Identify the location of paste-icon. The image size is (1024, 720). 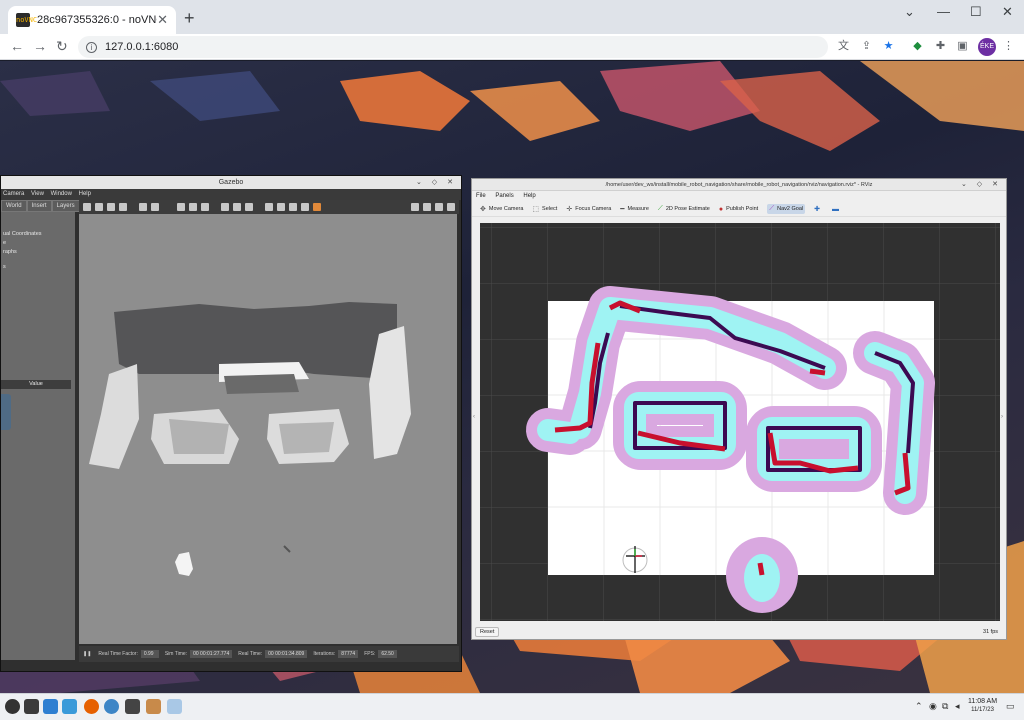
(281, 207).